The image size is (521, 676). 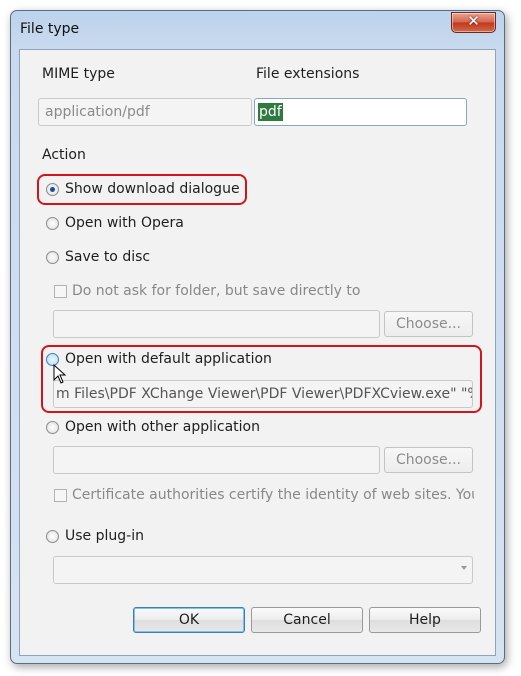 I want to click on open-default-label: Open with default application, so click(x=168, y=359).